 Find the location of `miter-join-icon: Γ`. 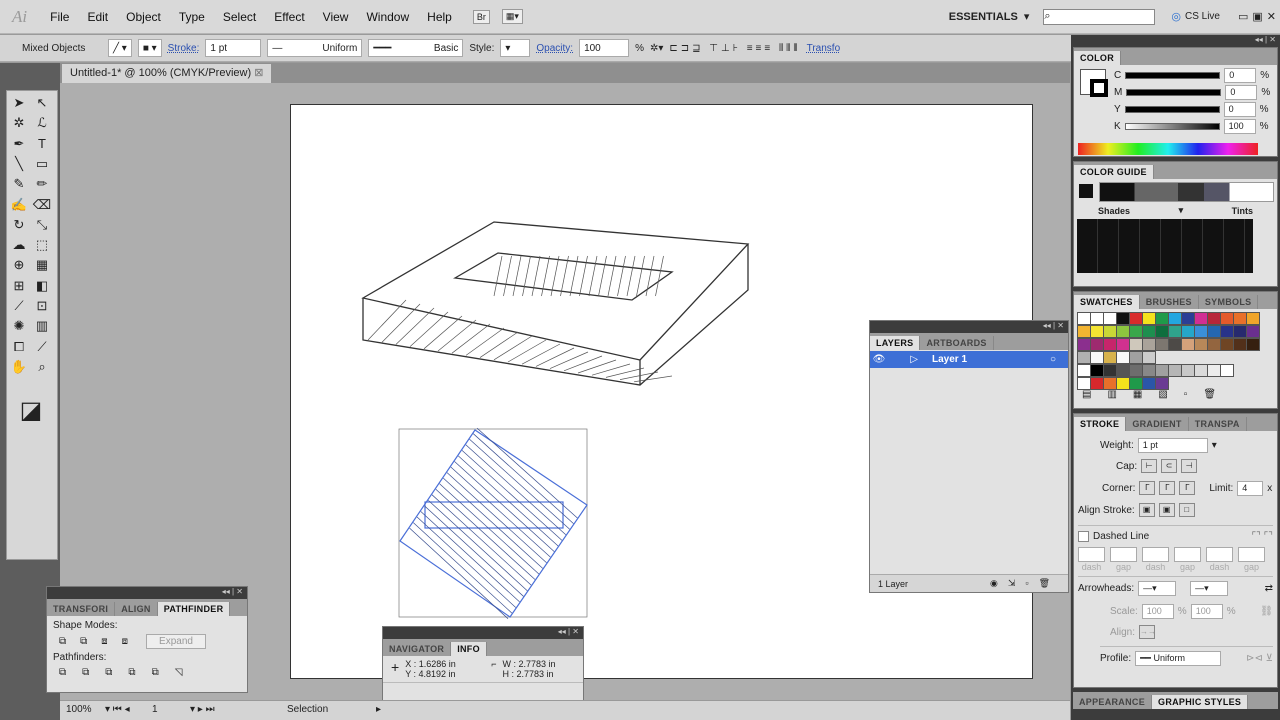

miter-join-icon: Γ is located at coordinates (1147, 488).